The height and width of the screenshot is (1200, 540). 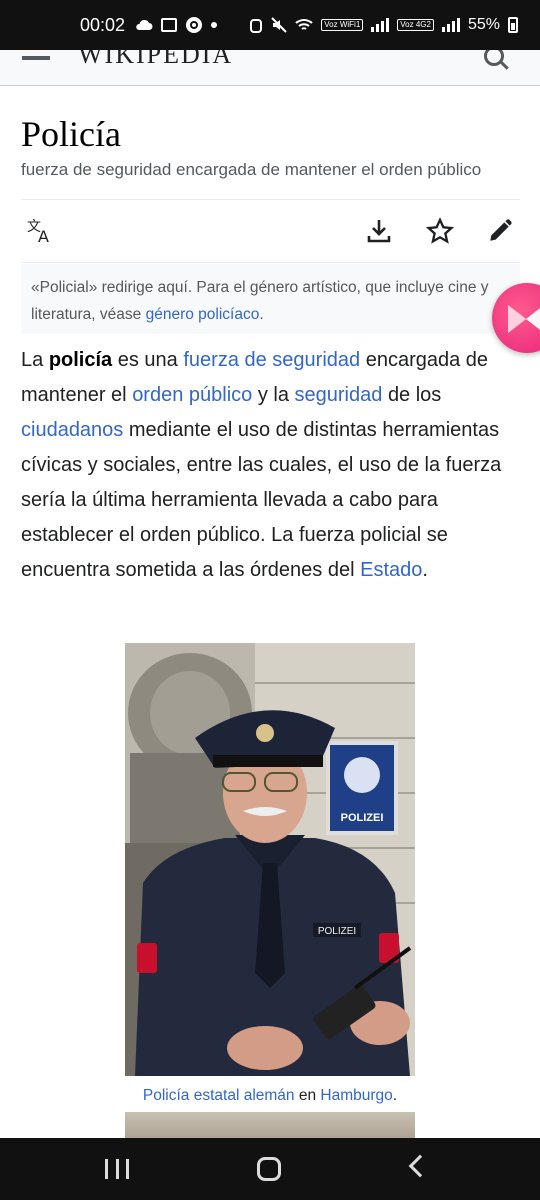 What do you see at coordinates (362, 818) in the screenshot?
I see `polizei-sign-text: POLIZEI` at bounding box center [362, 818].